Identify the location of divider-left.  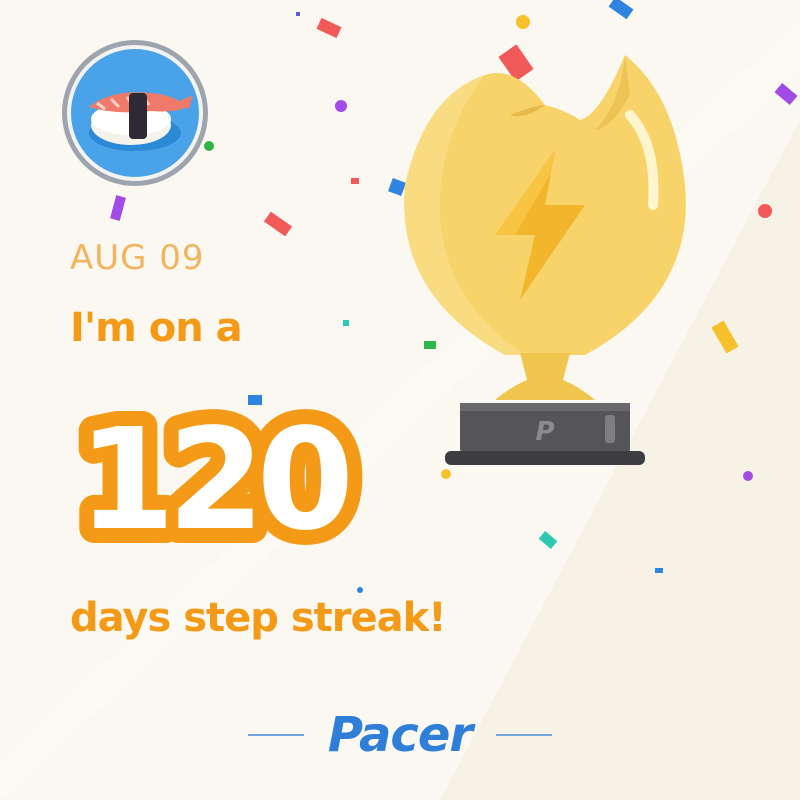
(275, 735).